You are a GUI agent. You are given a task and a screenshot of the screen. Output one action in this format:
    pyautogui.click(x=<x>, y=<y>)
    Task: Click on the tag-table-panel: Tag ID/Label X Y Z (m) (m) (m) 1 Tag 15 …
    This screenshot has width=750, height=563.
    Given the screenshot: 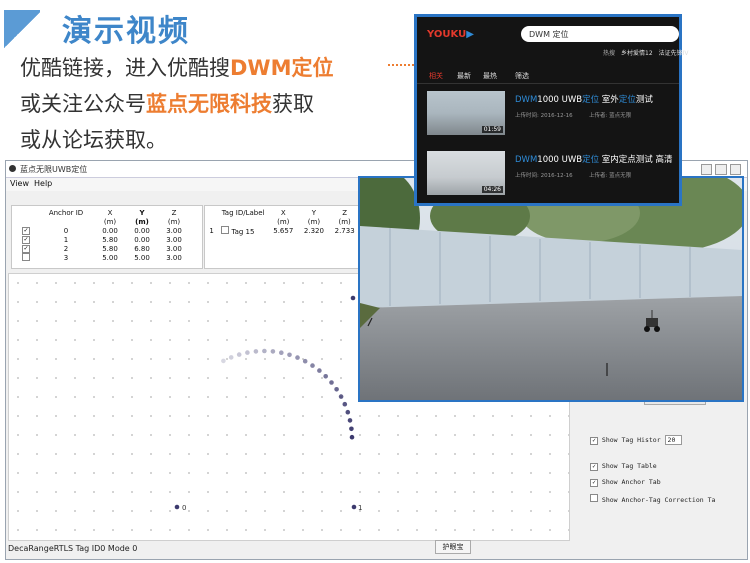 What is the action you would take?
    pyautogui.click(x=282, y=237)
    